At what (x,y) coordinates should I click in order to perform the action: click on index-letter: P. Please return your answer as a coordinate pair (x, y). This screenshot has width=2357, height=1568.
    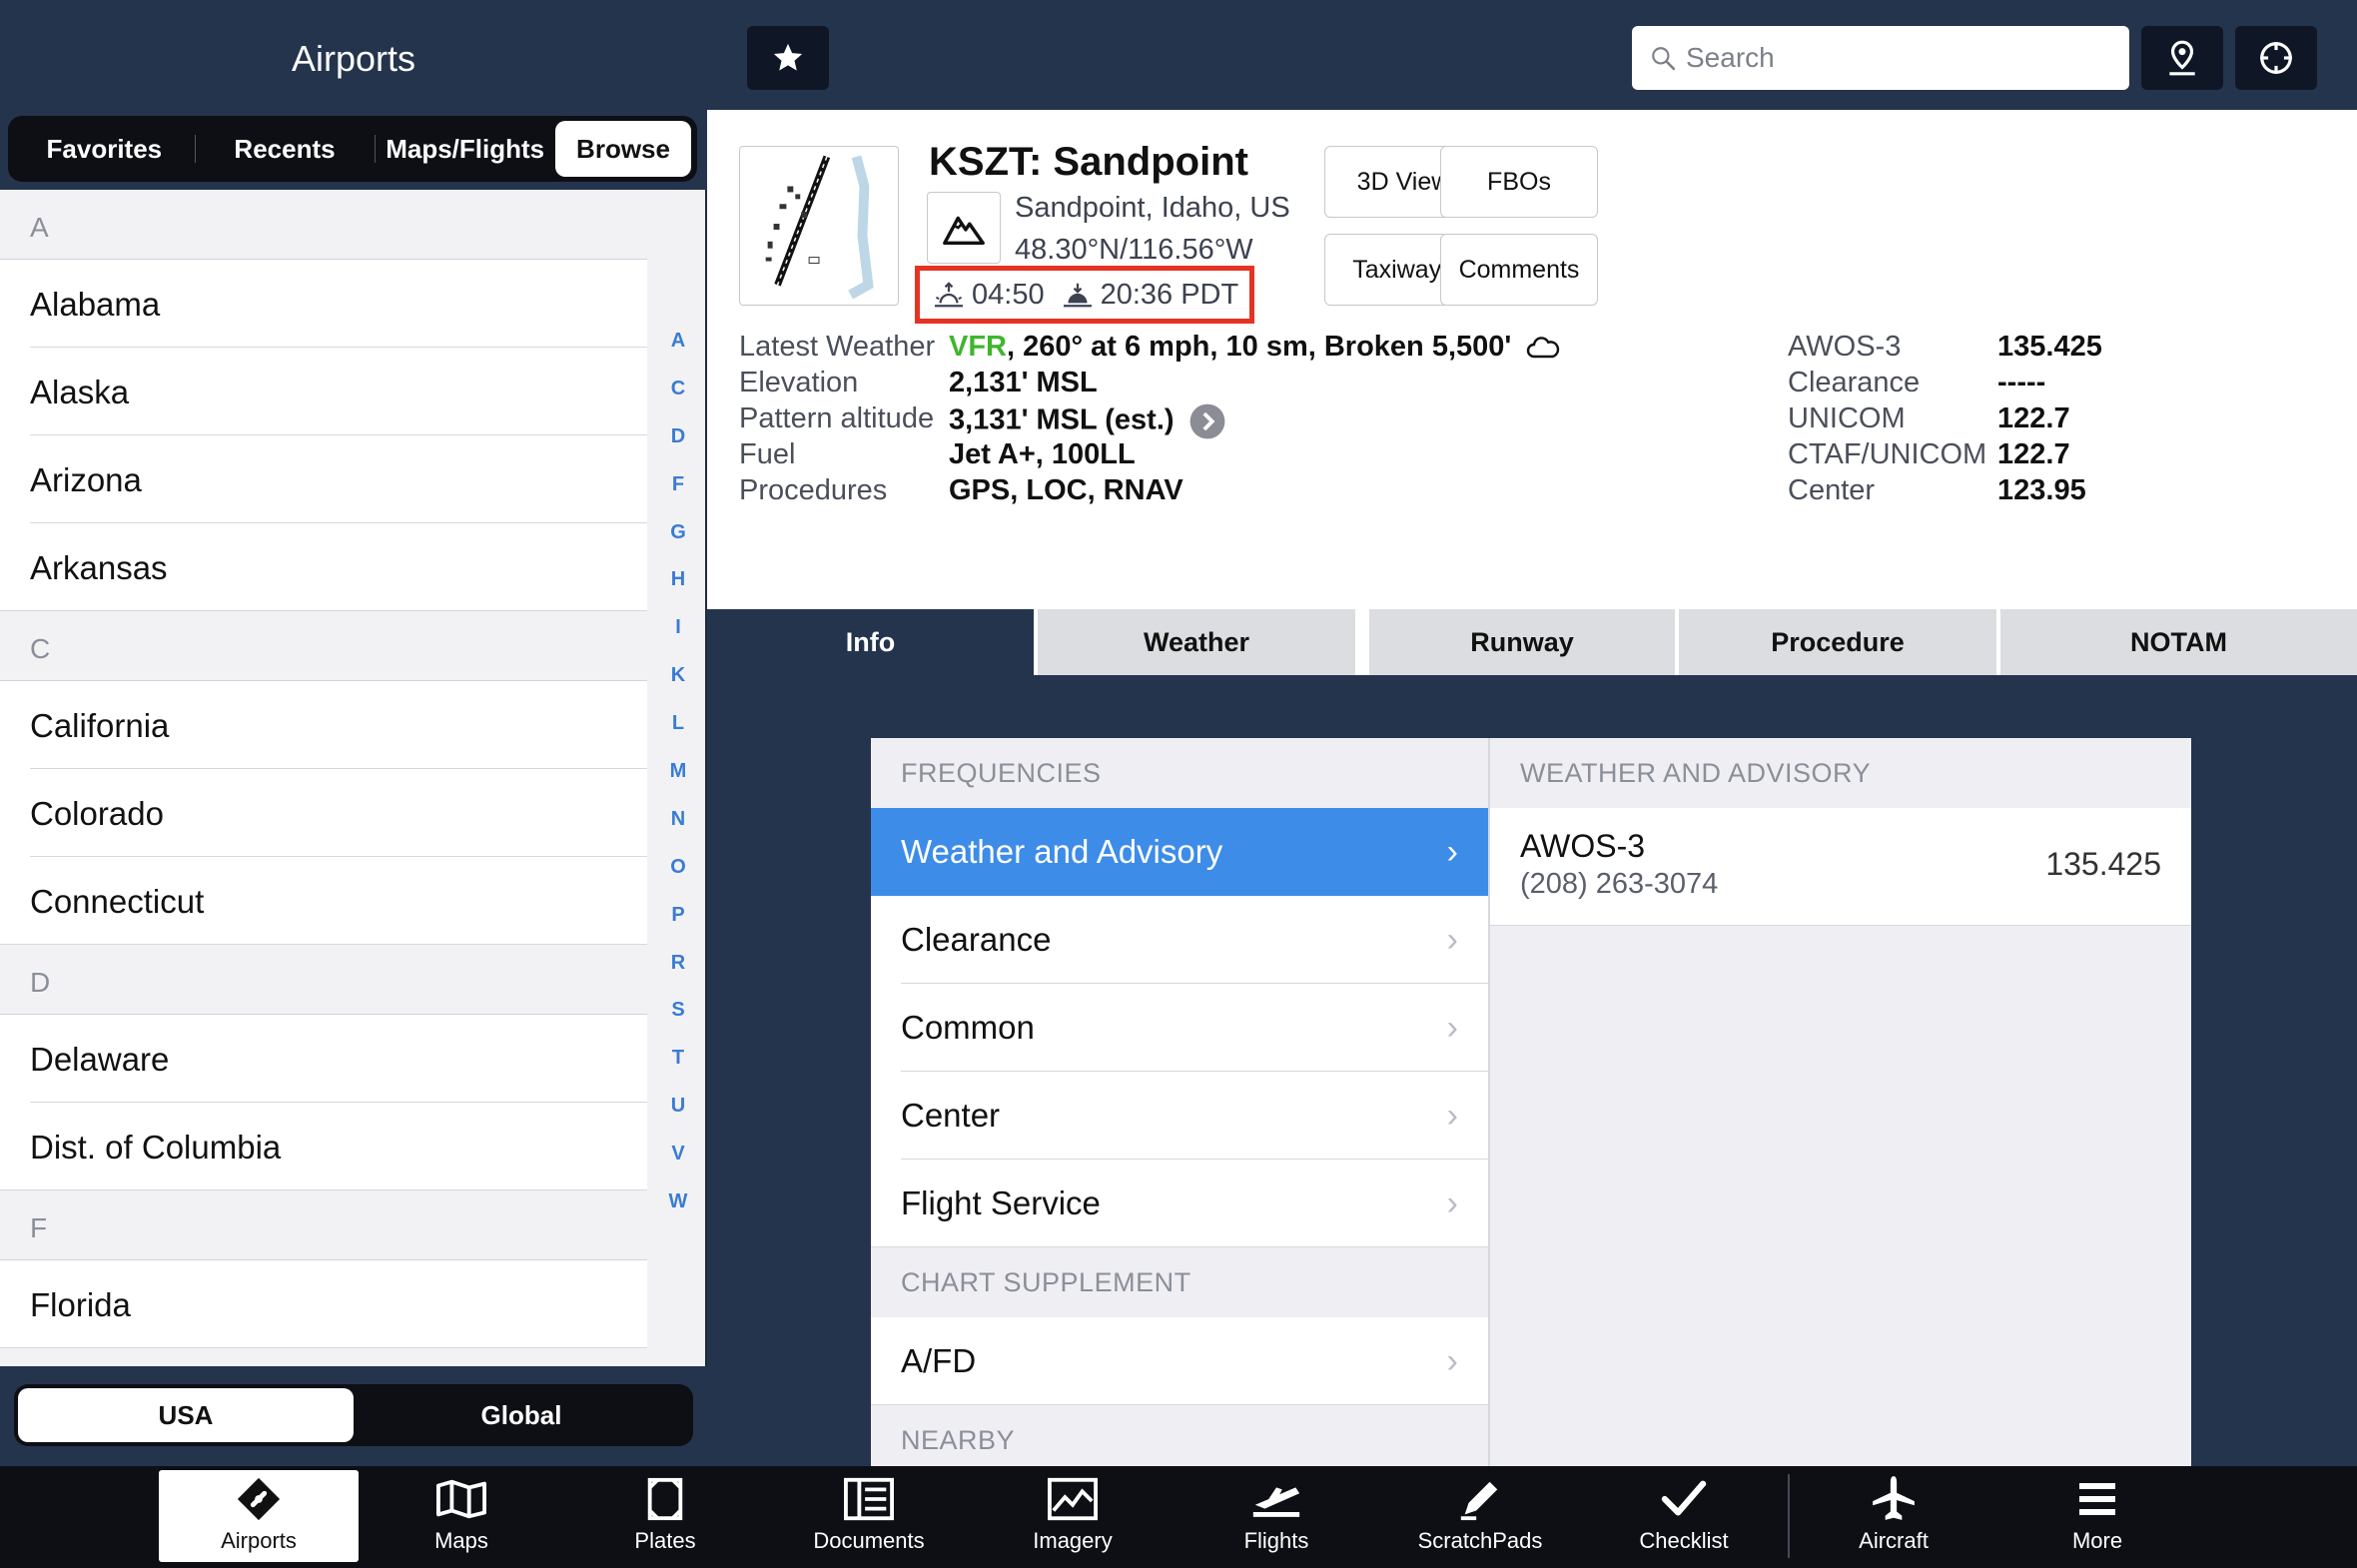
    Looking at the image, I should click on (678, 928).